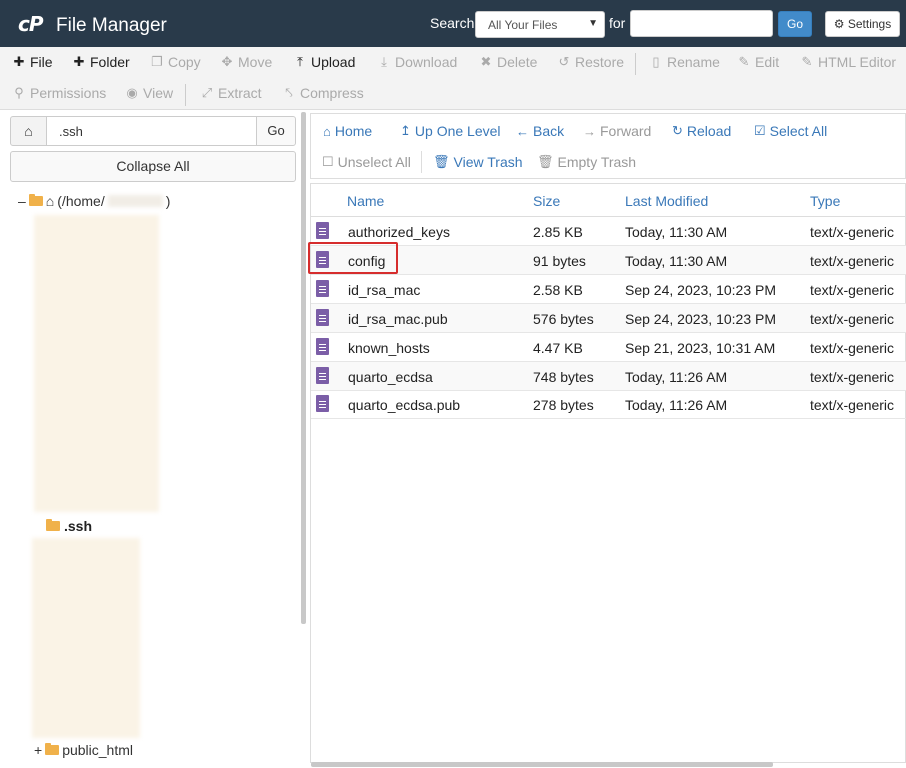 This screenshot has height=768, width=906. I want to click on pencil-icon: ✎, so click(744, 61).